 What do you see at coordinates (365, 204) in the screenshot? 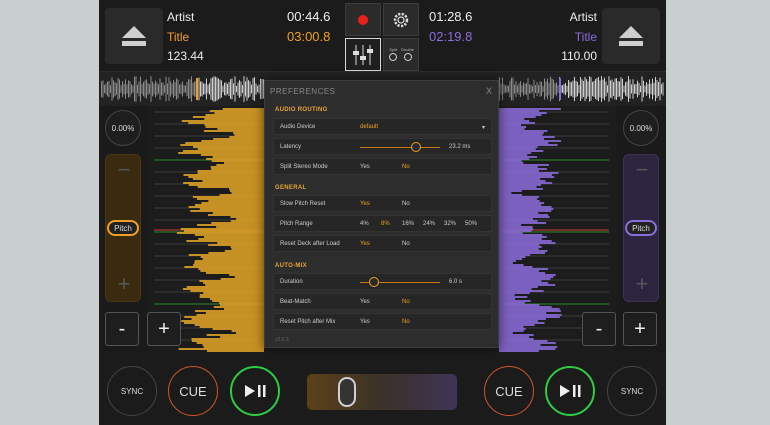
I see `slow-pitch-reset-yes: Yes` at bounding box center [365, 204].